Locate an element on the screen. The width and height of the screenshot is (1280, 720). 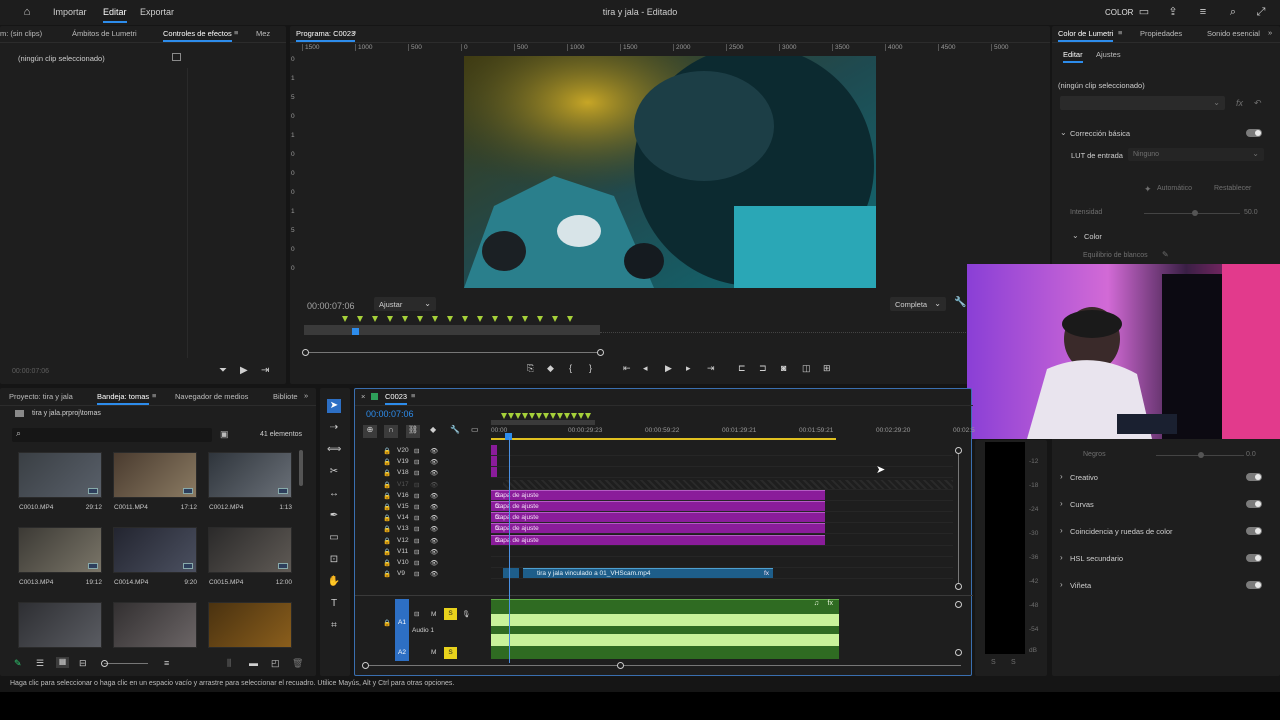
nav-editar: Editar is located at coordinates (115, 15).